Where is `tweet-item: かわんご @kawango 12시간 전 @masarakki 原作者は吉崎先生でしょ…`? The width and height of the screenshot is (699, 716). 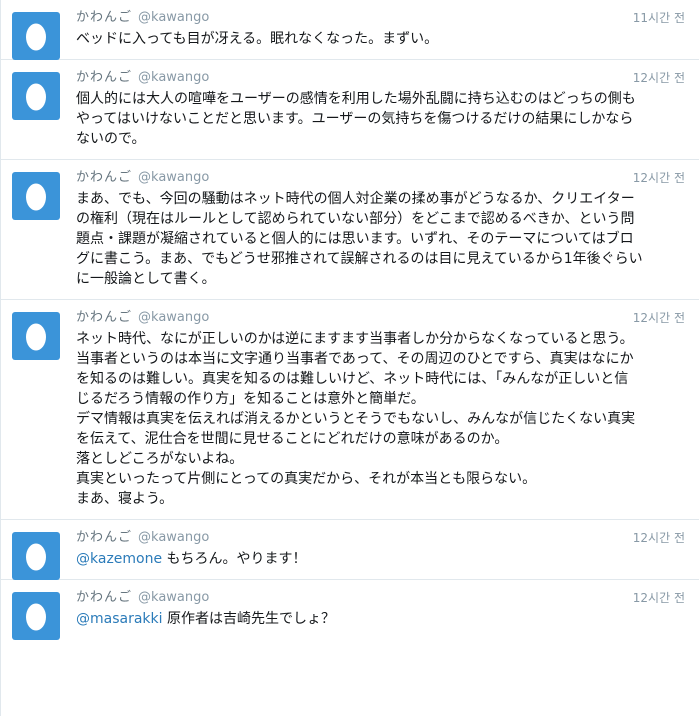 tweet-item: かわんご @kawango 12시간 전 @masarakki 原作者は吉崎先生でしょ… is located at coordinates (350, 610).